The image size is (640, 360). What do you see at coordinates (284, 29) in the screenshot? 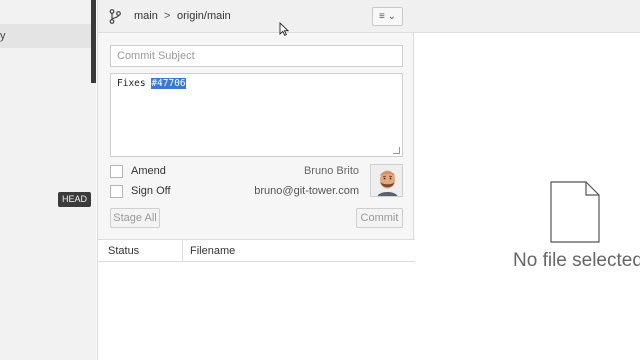
I see `mouse-cursor-icon` at bounding box center [284, 29].